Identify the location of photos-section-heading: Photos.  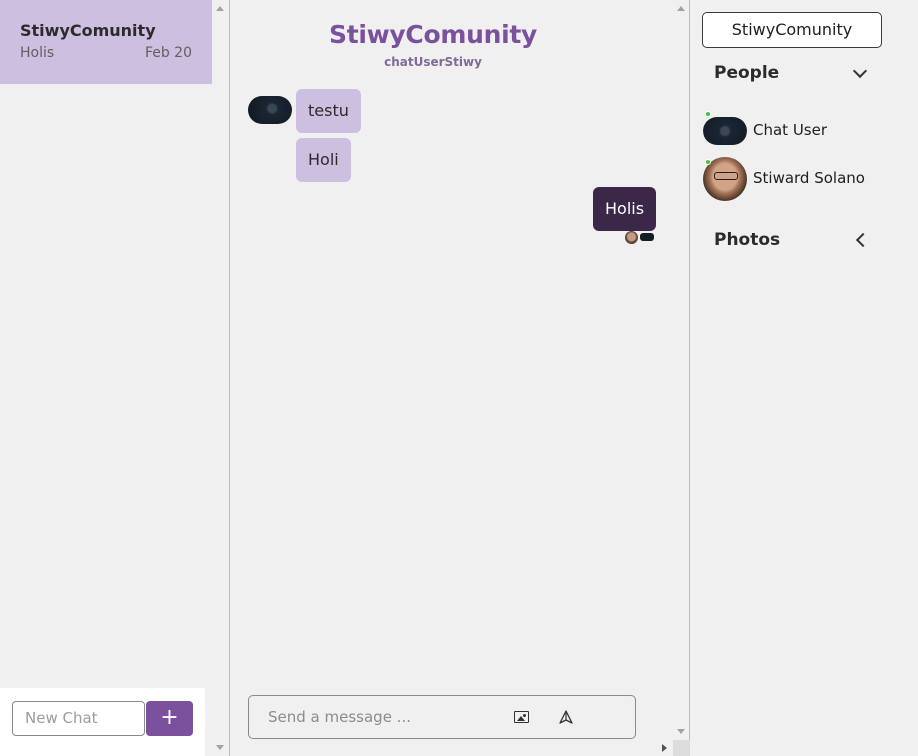
(747, 240).